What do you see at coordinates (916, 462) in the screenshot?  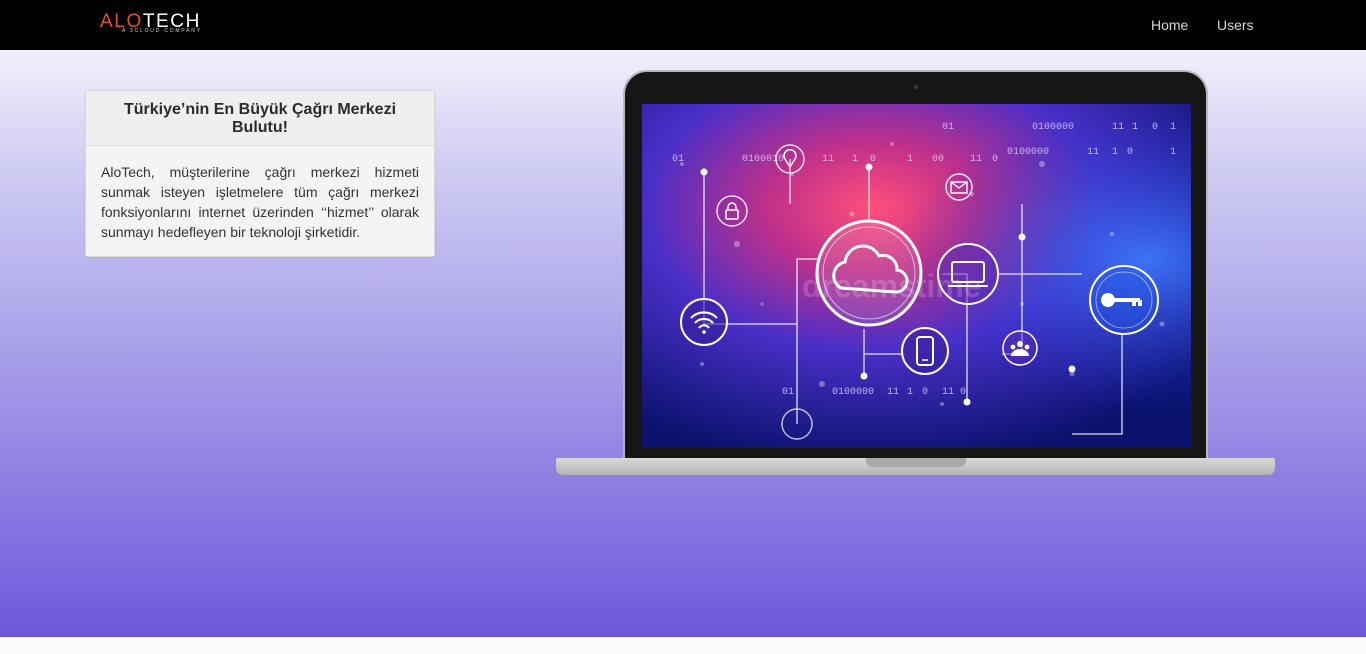 I see `laptop-notch` at bounding box center [916, 462].